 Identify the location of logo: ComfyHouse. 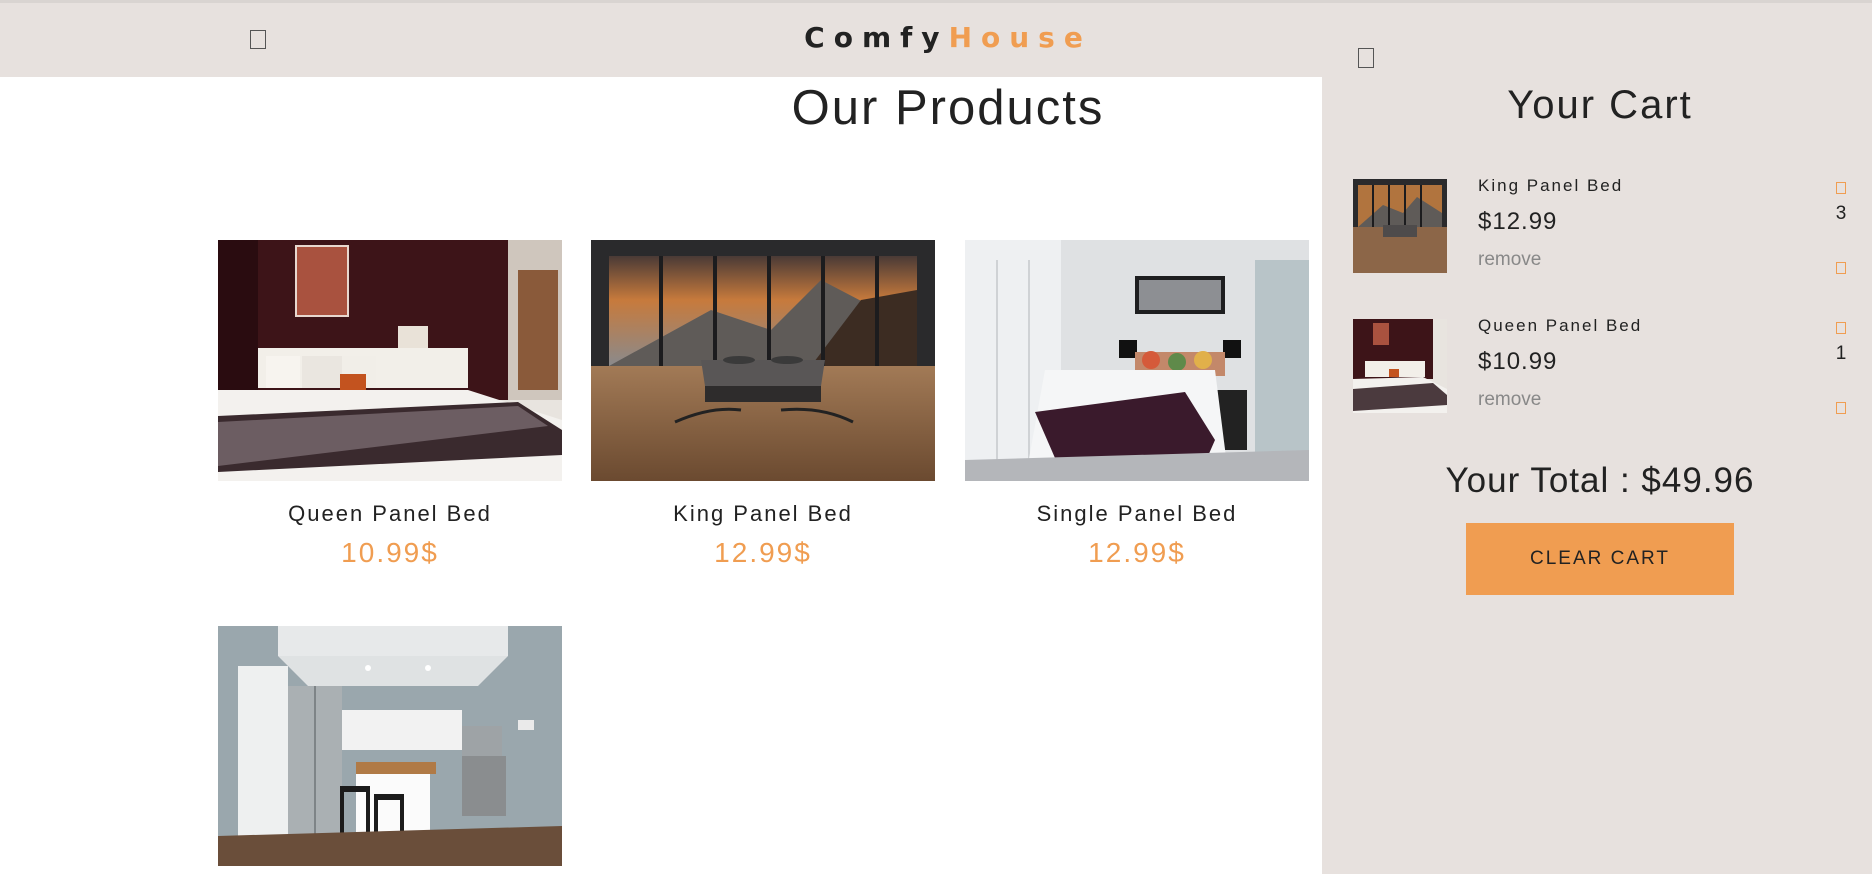
(936, 37).